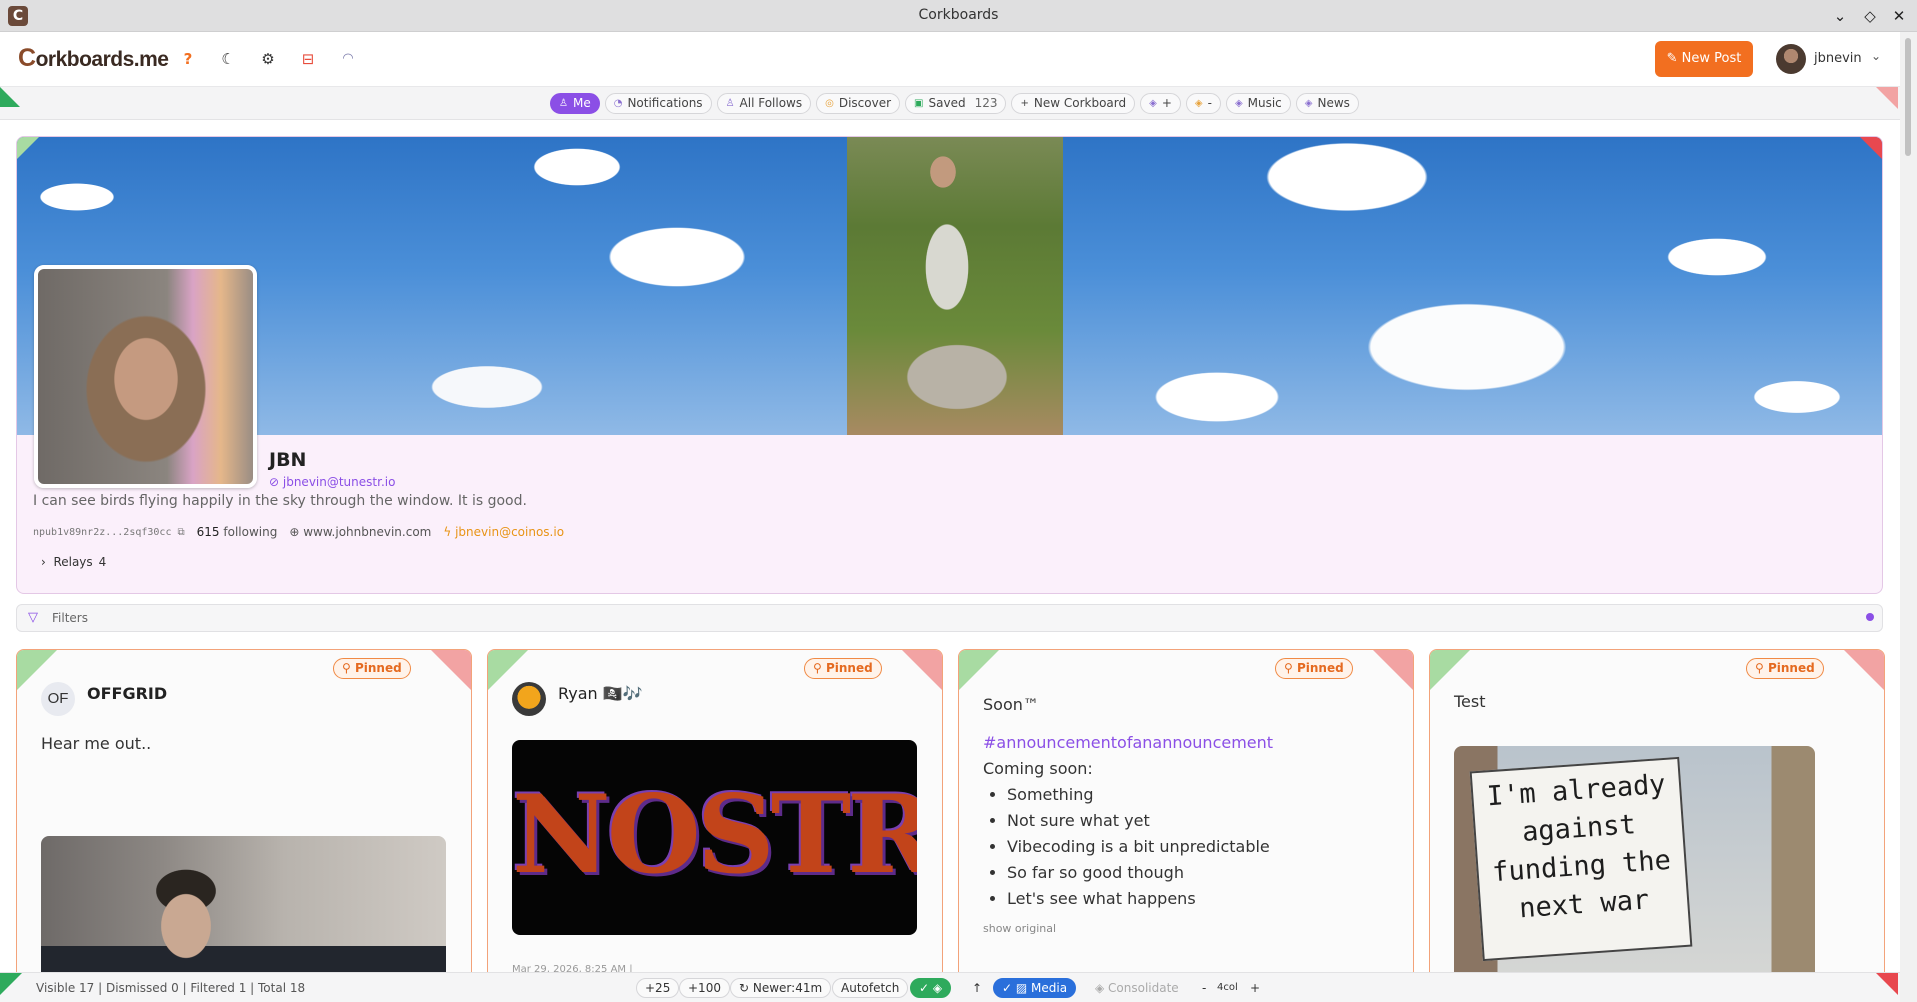  What do you see at coordinates (575, 103) in the screenshot?
I see `tab-me: ♙ Me` at bounding box center [575, 103].